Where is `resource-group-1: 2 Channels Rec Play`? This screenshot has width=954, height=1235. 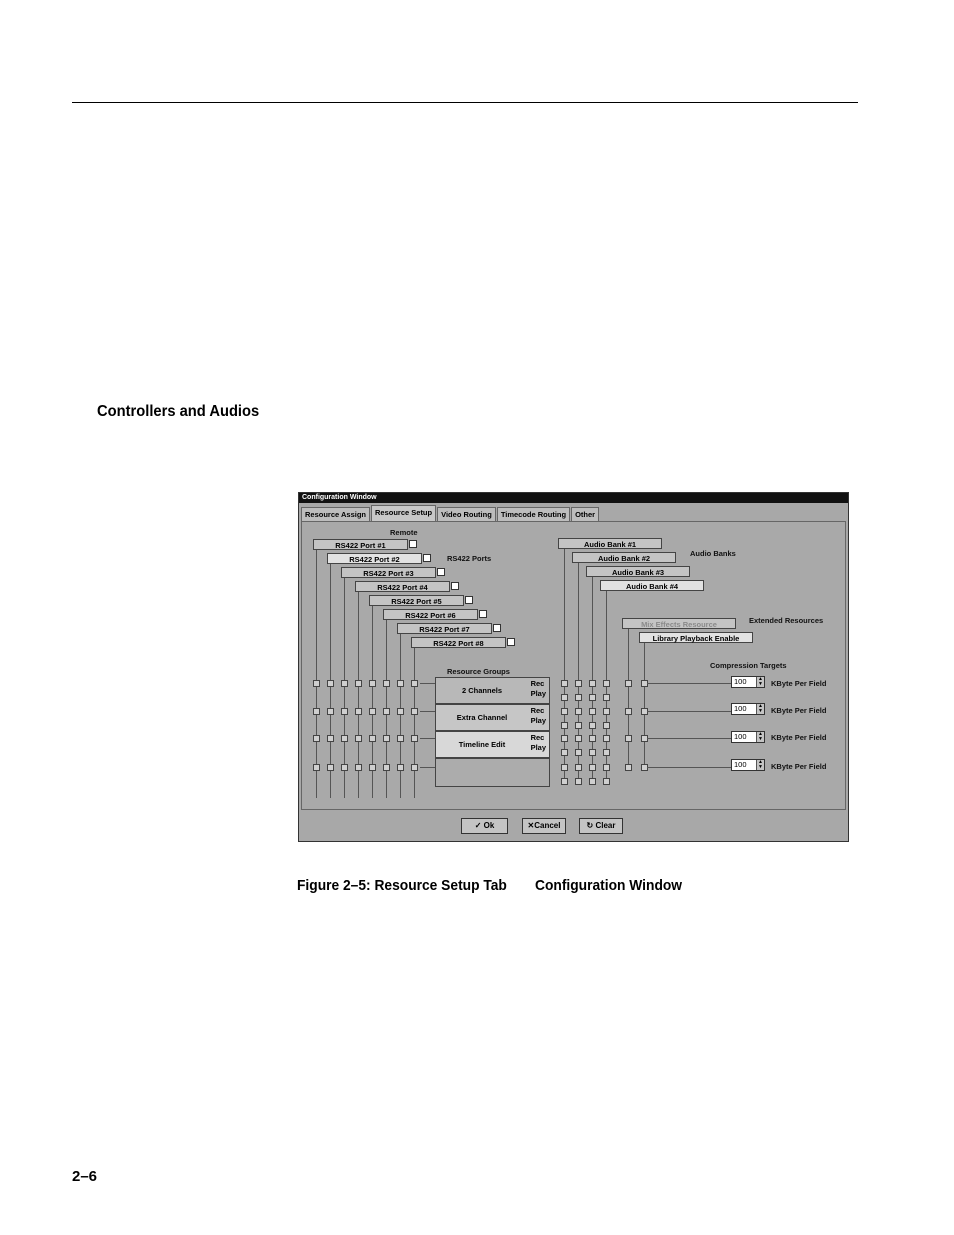 resource-group-1: 2 Channels Rec Play is located at coordinates (492, 690).